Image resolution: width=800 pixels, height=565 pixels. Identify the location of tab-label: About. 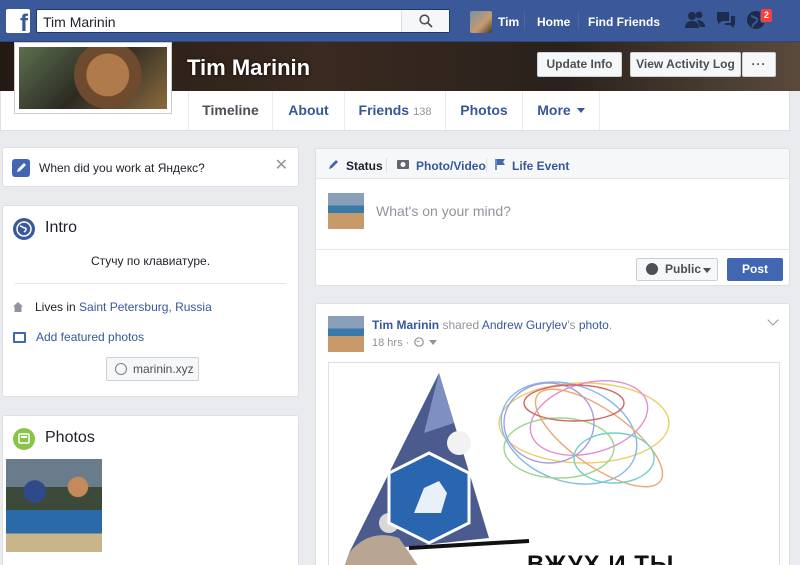
(308, 110).